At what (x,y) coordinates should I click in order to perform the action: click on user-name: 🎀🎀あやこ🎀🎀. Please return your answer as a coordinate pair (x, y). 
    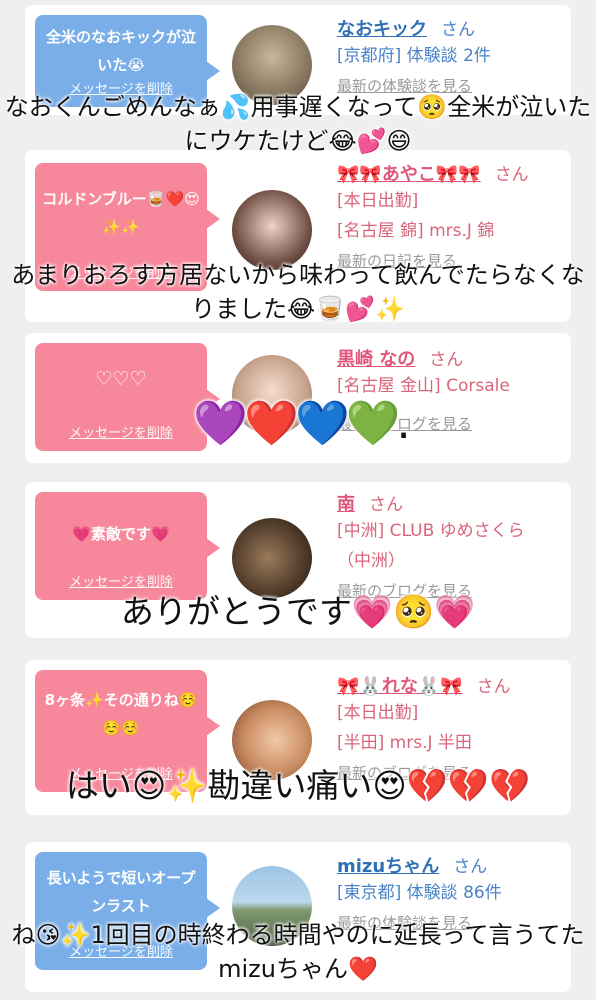
    Looking at the image, I should click on (409, 174).